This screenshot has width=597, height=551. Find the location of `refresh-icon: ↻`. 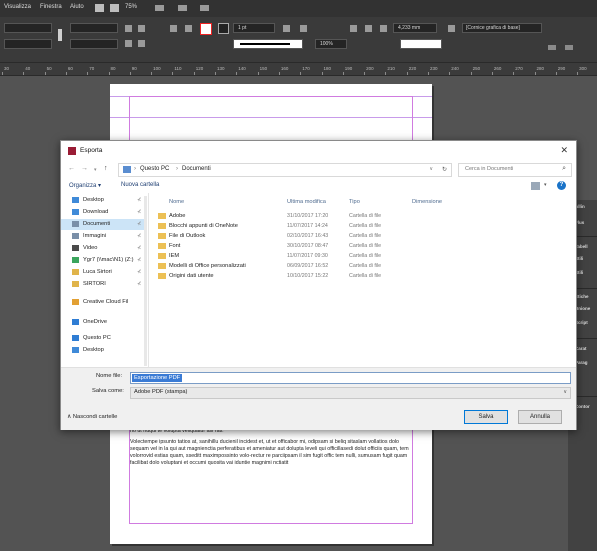

refresh-icon: ↻ is located at coordinates (444, 169).